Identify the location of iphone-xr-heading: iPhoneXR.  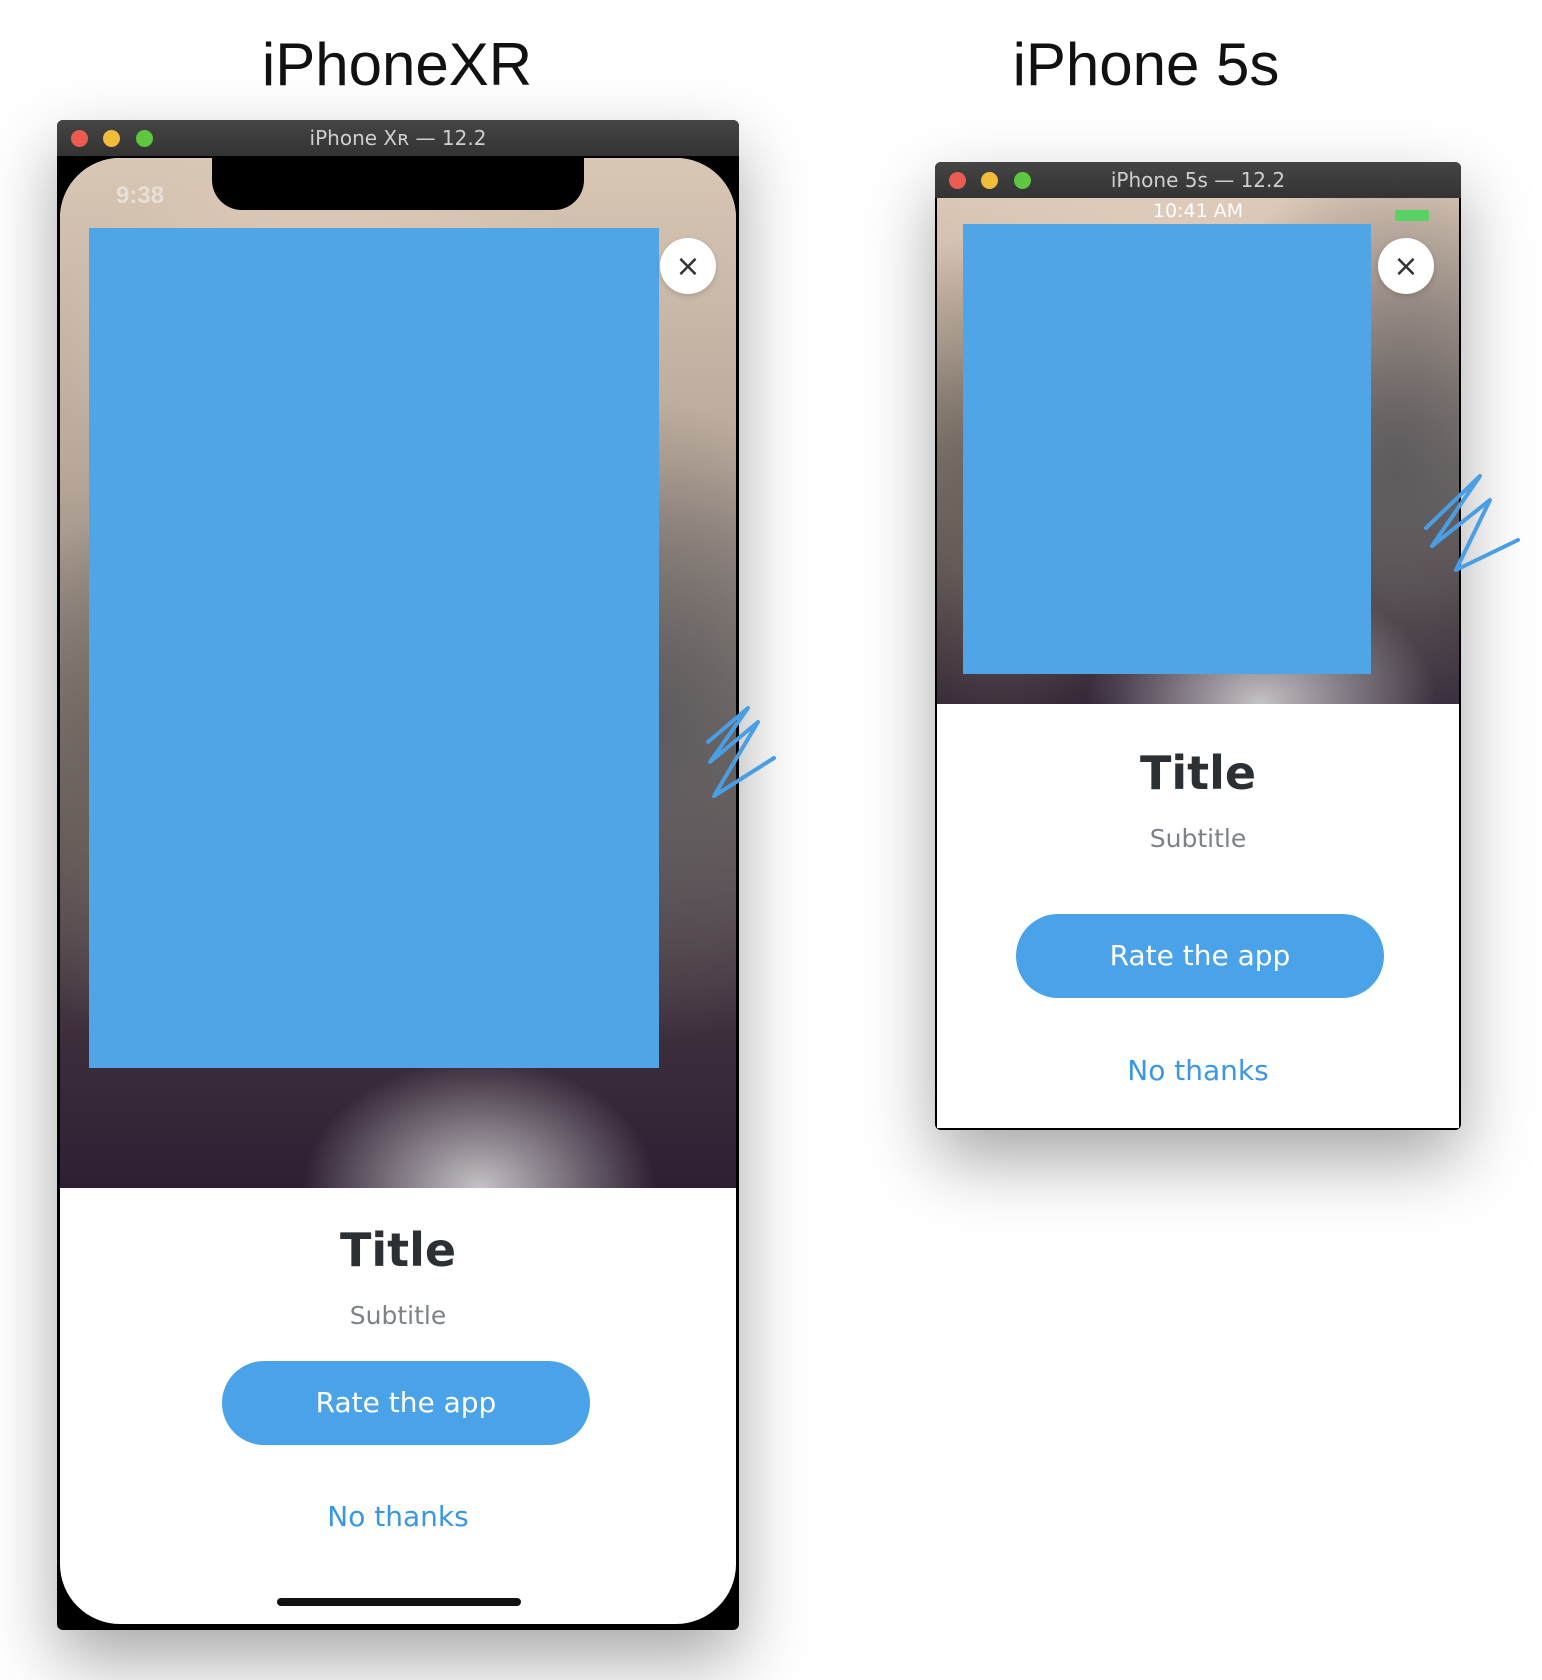
(397, 64).